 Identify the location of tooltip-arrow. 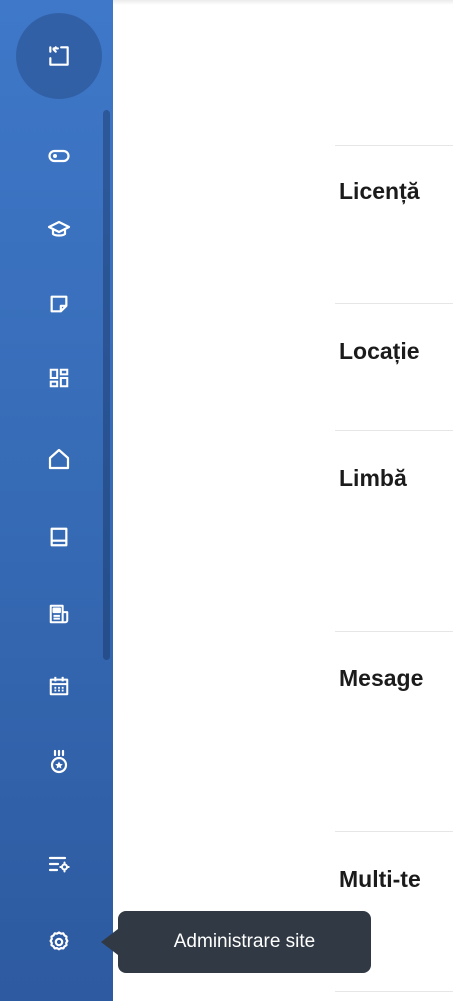
(109, 942).